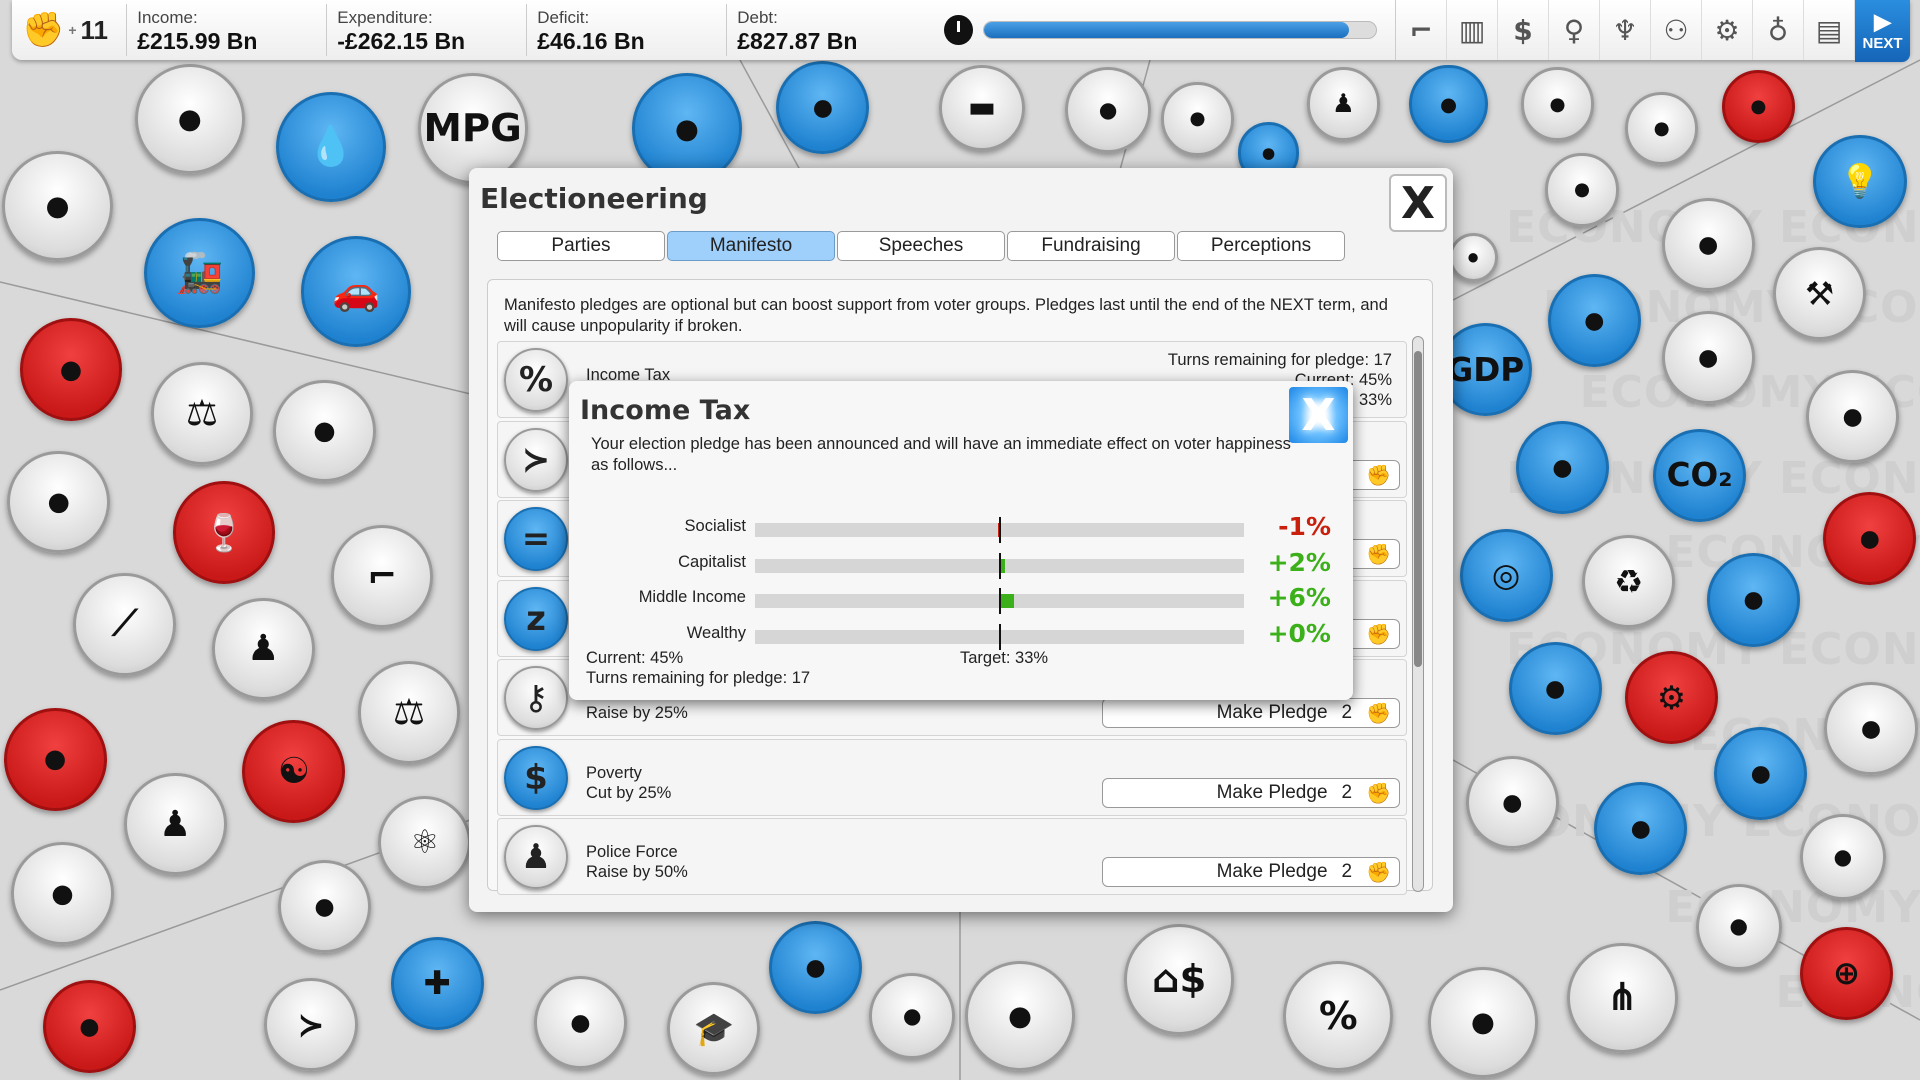 This screenshot has height=1080, width=1920. What do you see at coordinates (1758, 106) in the screenshot?
I see `export-icon: ●` at bounding box center [1758, 106].